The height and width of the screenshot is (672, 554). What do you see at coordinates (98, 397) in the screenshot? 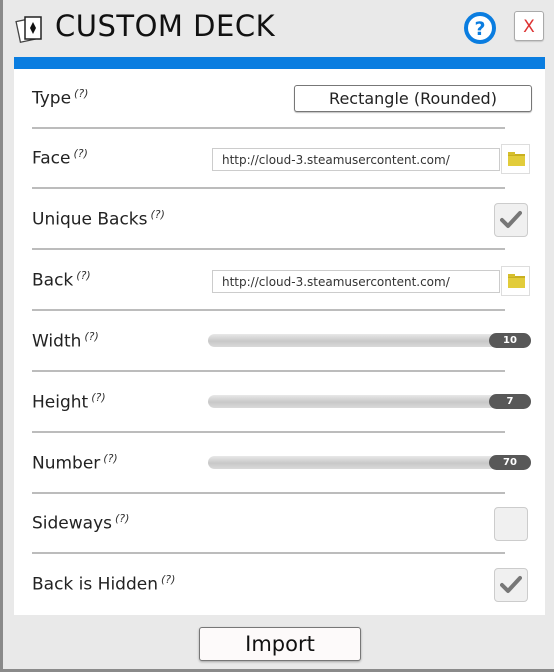
I see `height-help-link: (?)` at bounding box center [98, 397].